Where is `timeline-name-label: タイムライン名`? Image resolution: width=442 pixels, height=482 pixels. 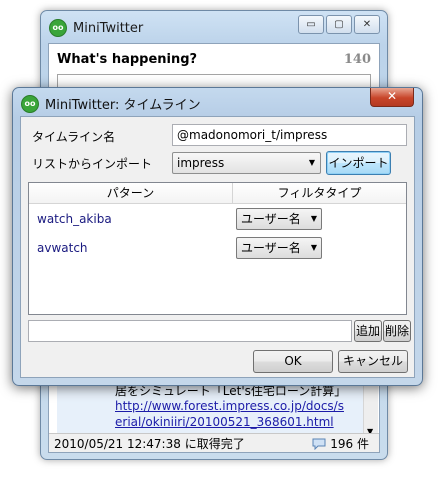 timeline-name-label: タイムライン名 is located at coordinates (74, 137).